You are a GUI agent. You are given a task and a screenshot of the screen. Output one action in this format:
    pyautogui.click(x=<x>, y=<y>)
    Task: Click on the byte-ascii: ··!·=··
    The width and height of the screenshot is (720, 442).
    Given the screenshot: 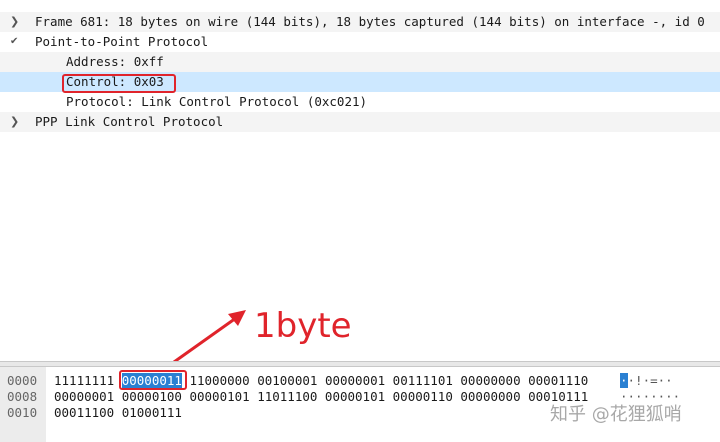 What is the action you would take?
    pyautogui.click(x=646, y=381)
    